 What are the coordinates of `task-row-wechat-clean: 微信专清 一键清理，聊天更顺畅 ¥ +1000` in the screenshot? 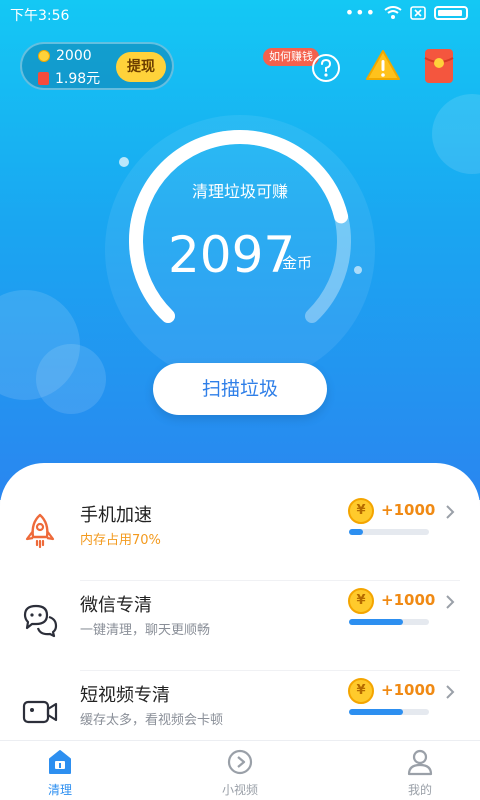 It's located at (240, 627).